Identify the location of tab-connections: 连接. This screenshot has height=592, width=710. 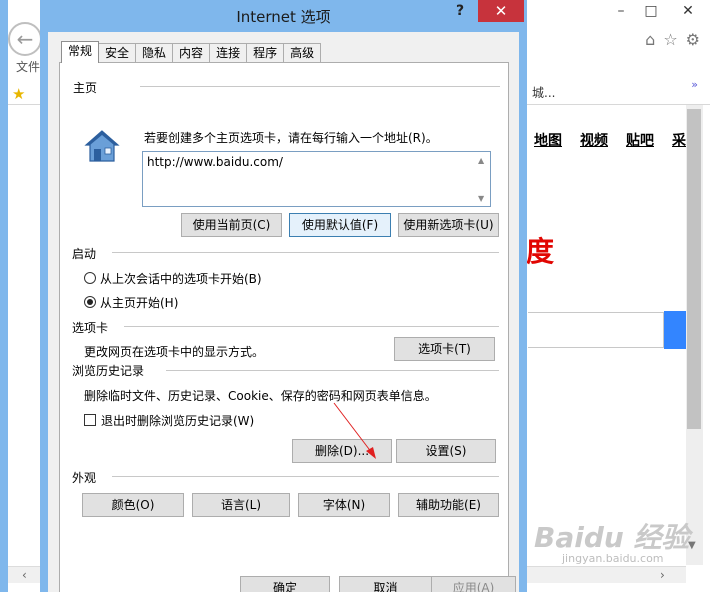
(228, 53).